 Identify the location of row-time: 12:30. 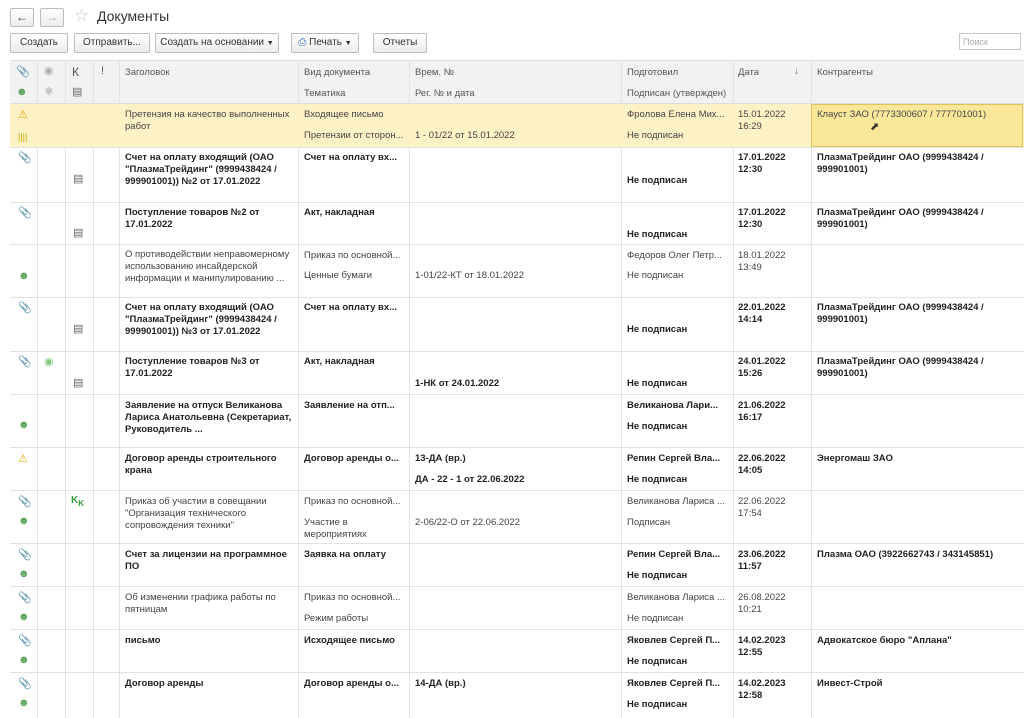
(750, 169).